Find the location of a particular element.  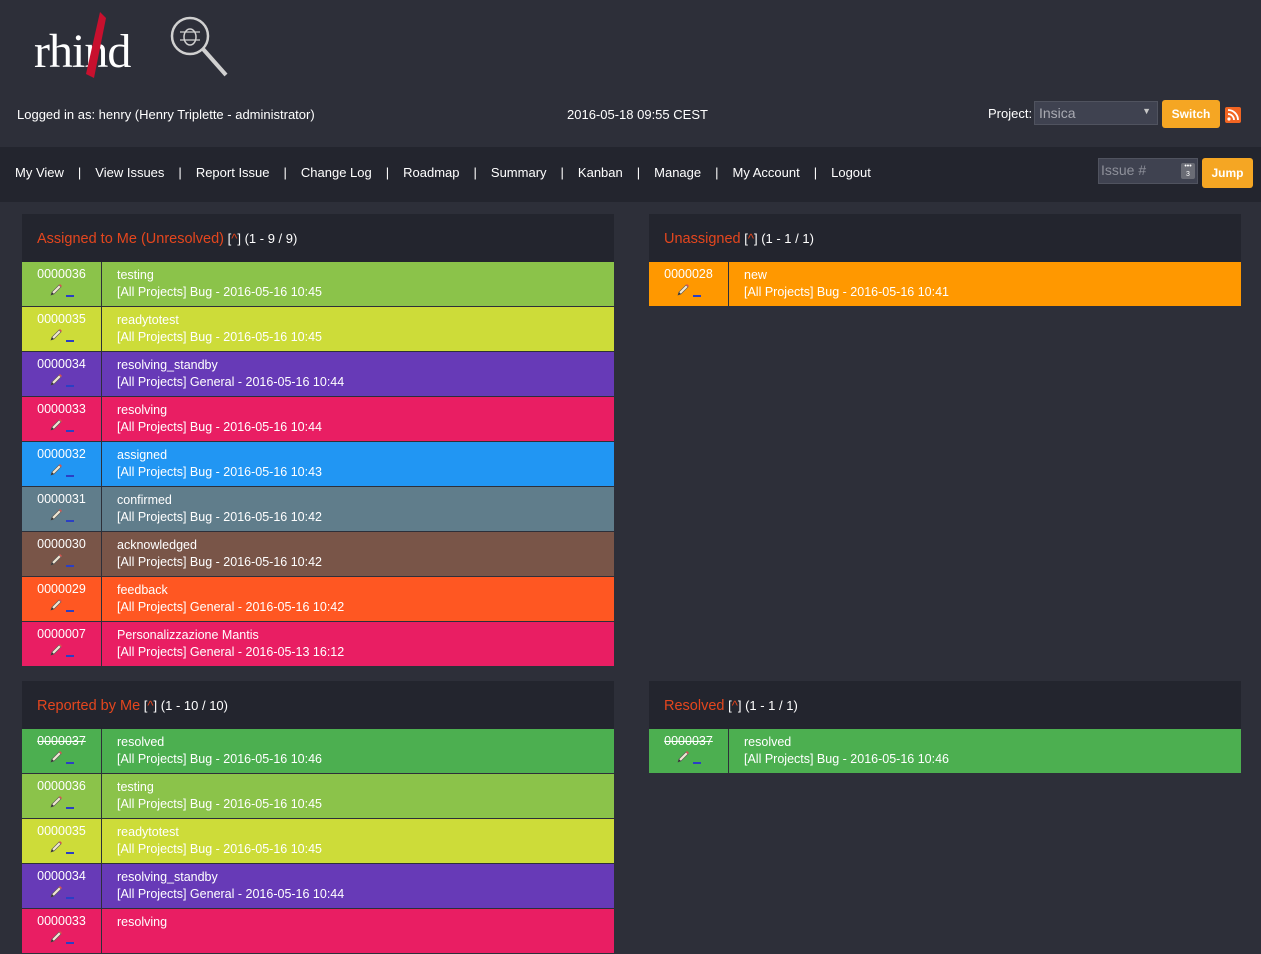

nav-link-roadmap: Roadmap is located at coordinates (431, 172).